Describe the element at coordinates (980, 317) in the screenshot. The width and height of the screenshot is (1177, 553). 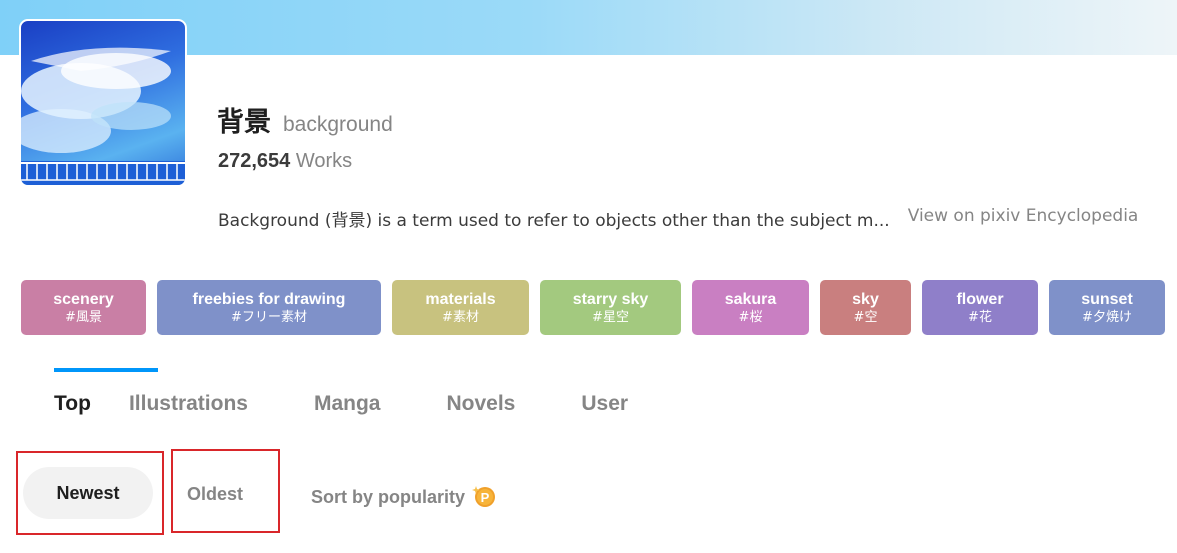
I see `related-tag-original: #花` at that location.